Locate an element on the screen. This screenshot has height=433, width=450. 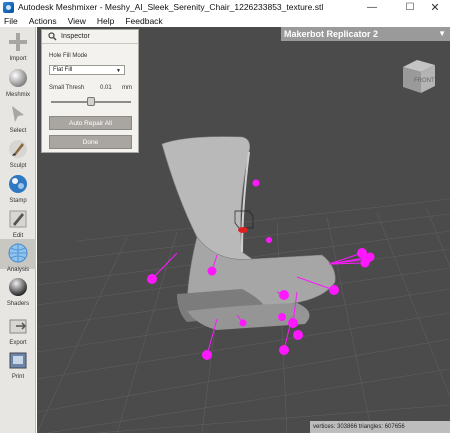
small-thresh-slider-handle is located at coordinates (91, 101).